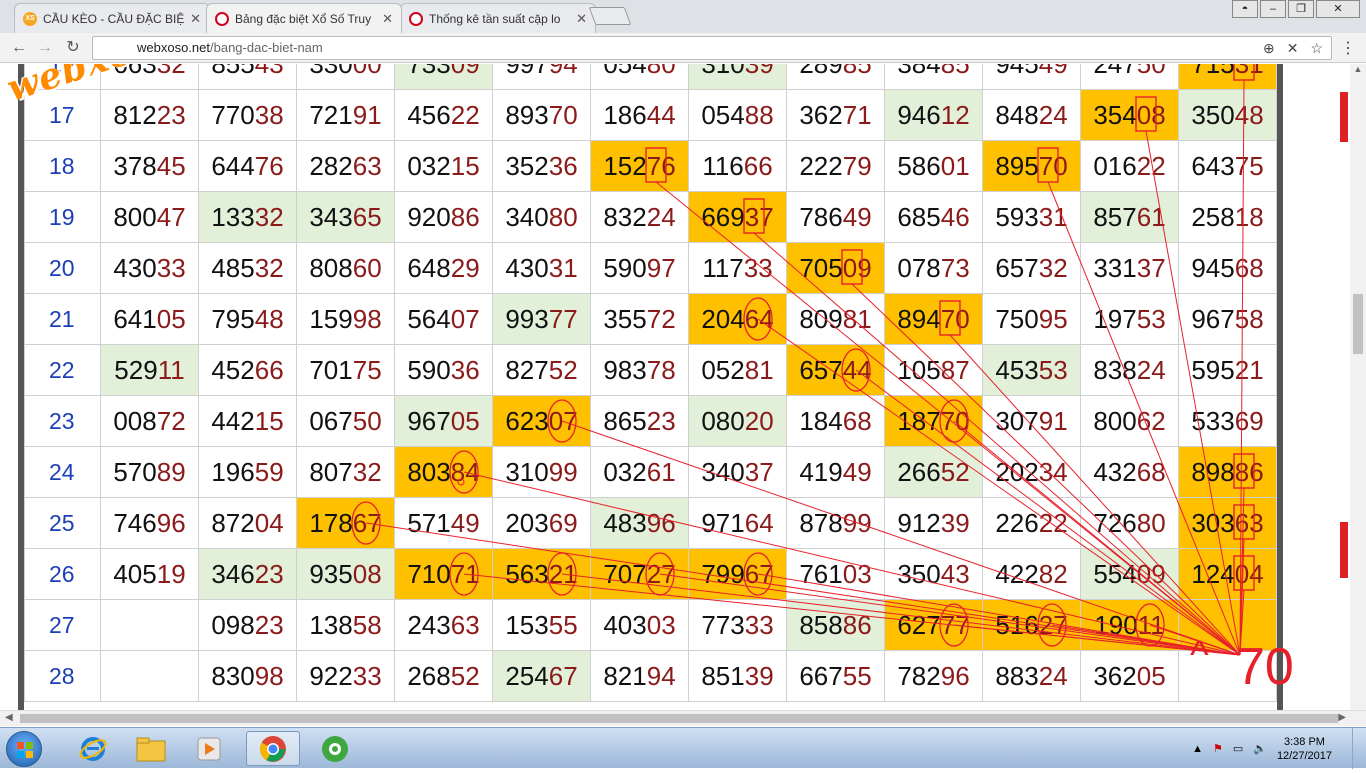 The width and height of the screenshot is (1366, 773). Describe the element at coordinates (1293, 48) in the screenshot. I see `translate-icon: ✕` at that location.